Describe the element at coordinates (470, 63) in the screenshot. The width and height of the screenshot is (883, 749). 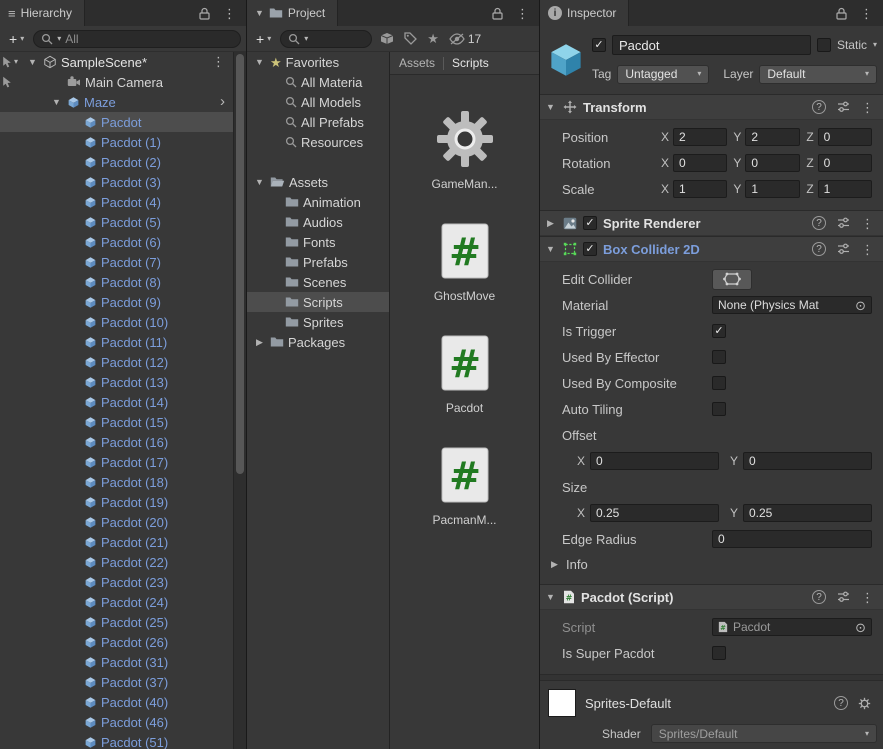
I see `breadcrumb-current: Scripts` at that location.